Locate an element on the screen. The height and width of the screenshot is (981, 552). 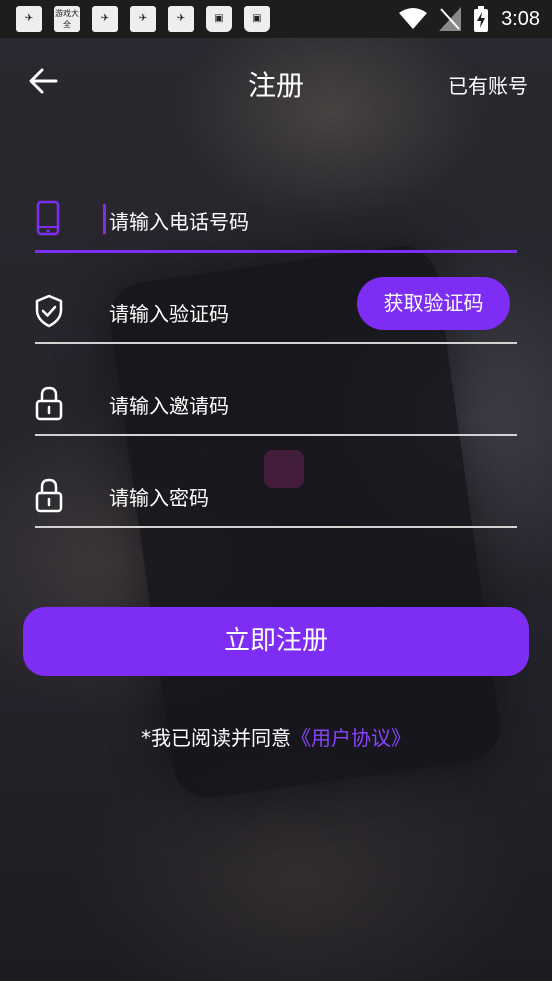
battery-charging-icon is located at coordinates (481, 19).